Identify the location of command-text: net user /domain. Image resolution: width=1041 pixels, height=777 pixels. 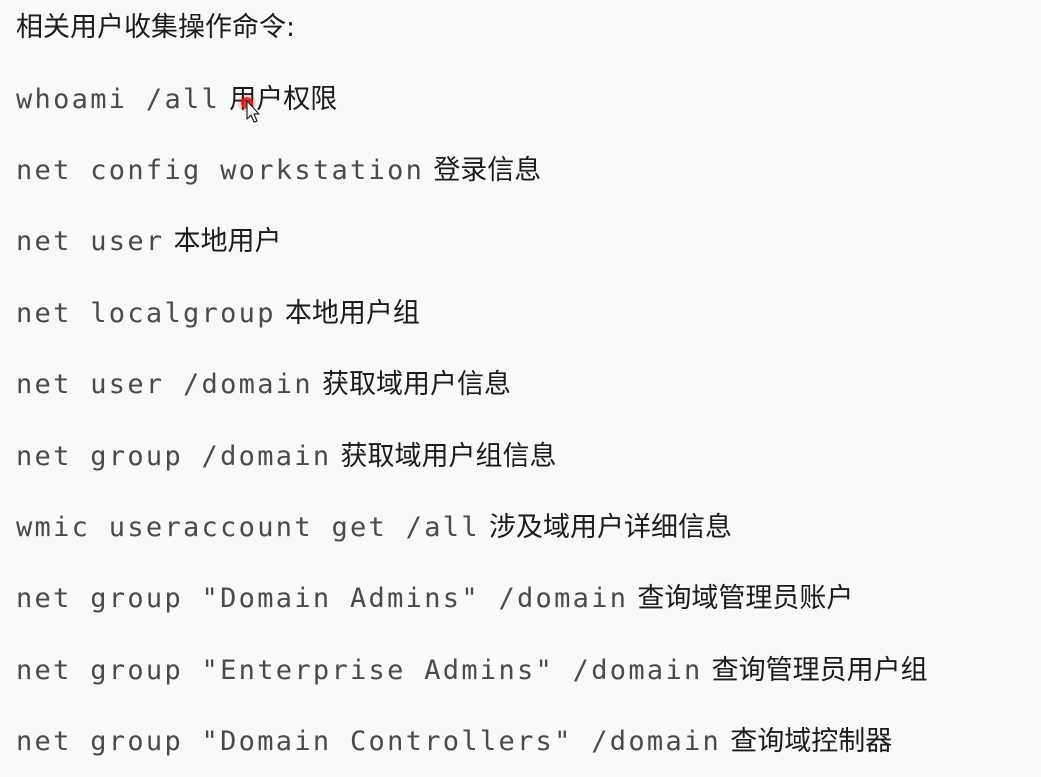
(164, 384).